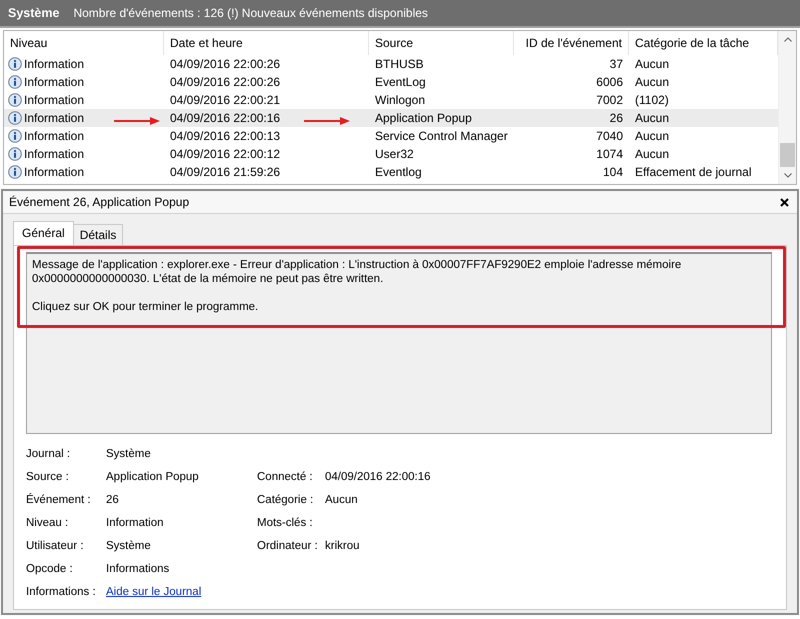  Describe the element at coordinates (34, 13) in the screenshot. I see `log-title: Système` at that location.